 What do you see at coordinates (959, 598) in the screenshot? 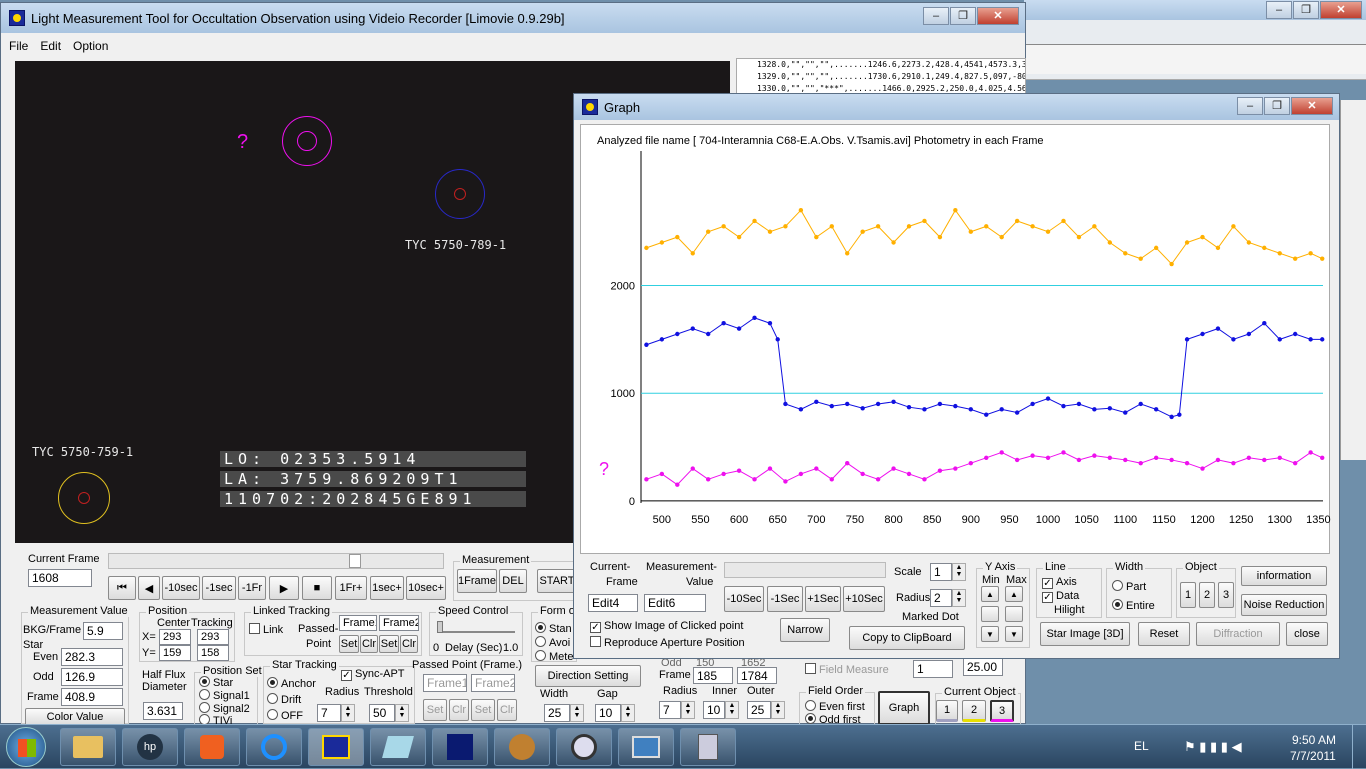
I see `radius-spinner: ▲ ▼` at bounding box center [959, 598].